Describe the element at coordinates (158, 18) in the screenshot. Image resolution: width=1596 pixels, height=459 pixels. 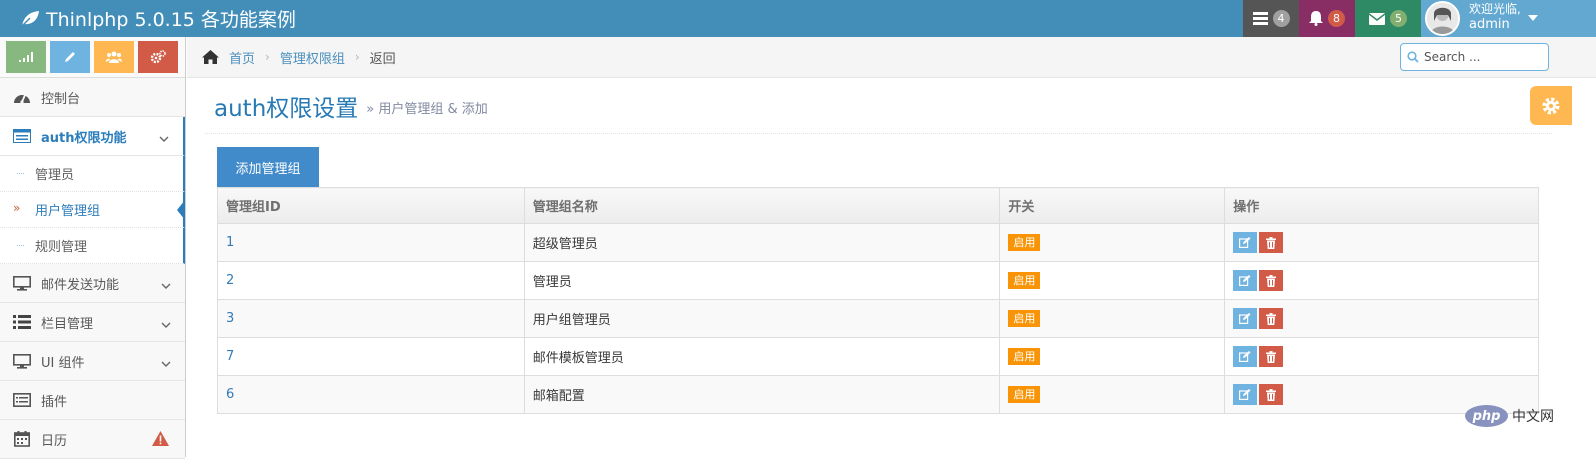
I see `brand: Thinlphp 5.0.15 各功能案例` at that location.